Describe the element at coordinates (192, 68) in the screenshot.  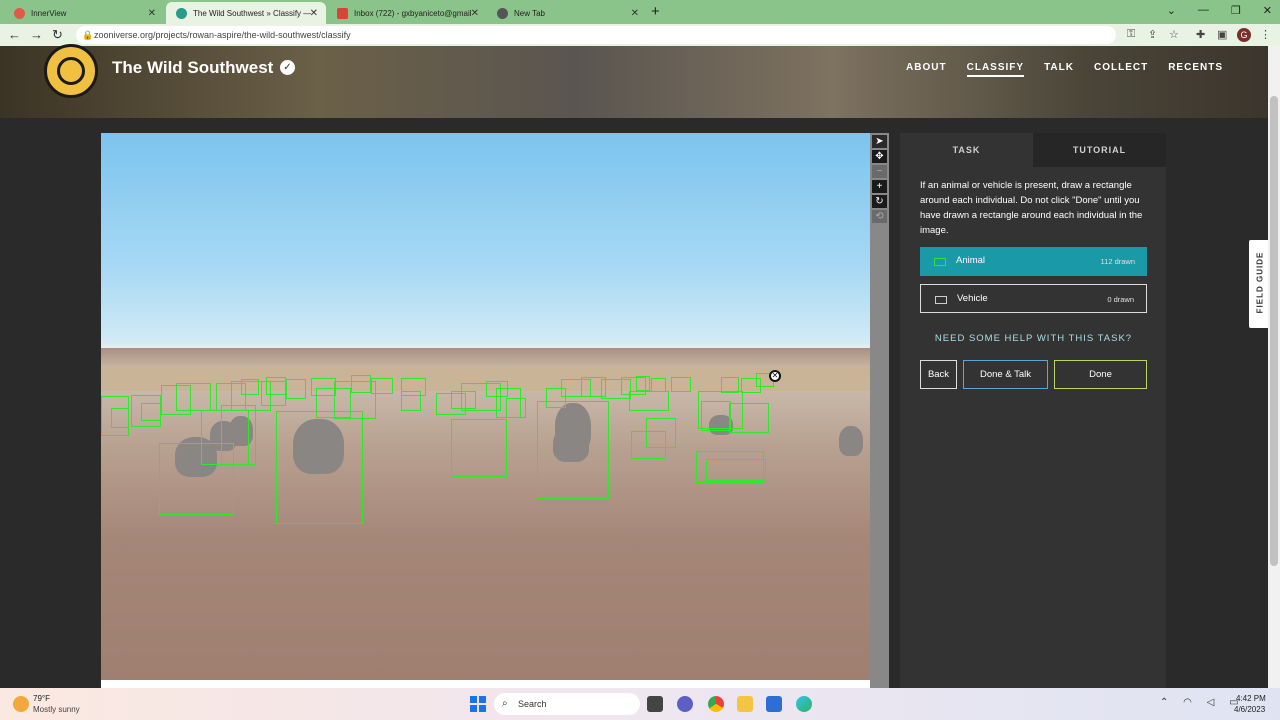
I see `project-title: The Wild Southwest` at that location.